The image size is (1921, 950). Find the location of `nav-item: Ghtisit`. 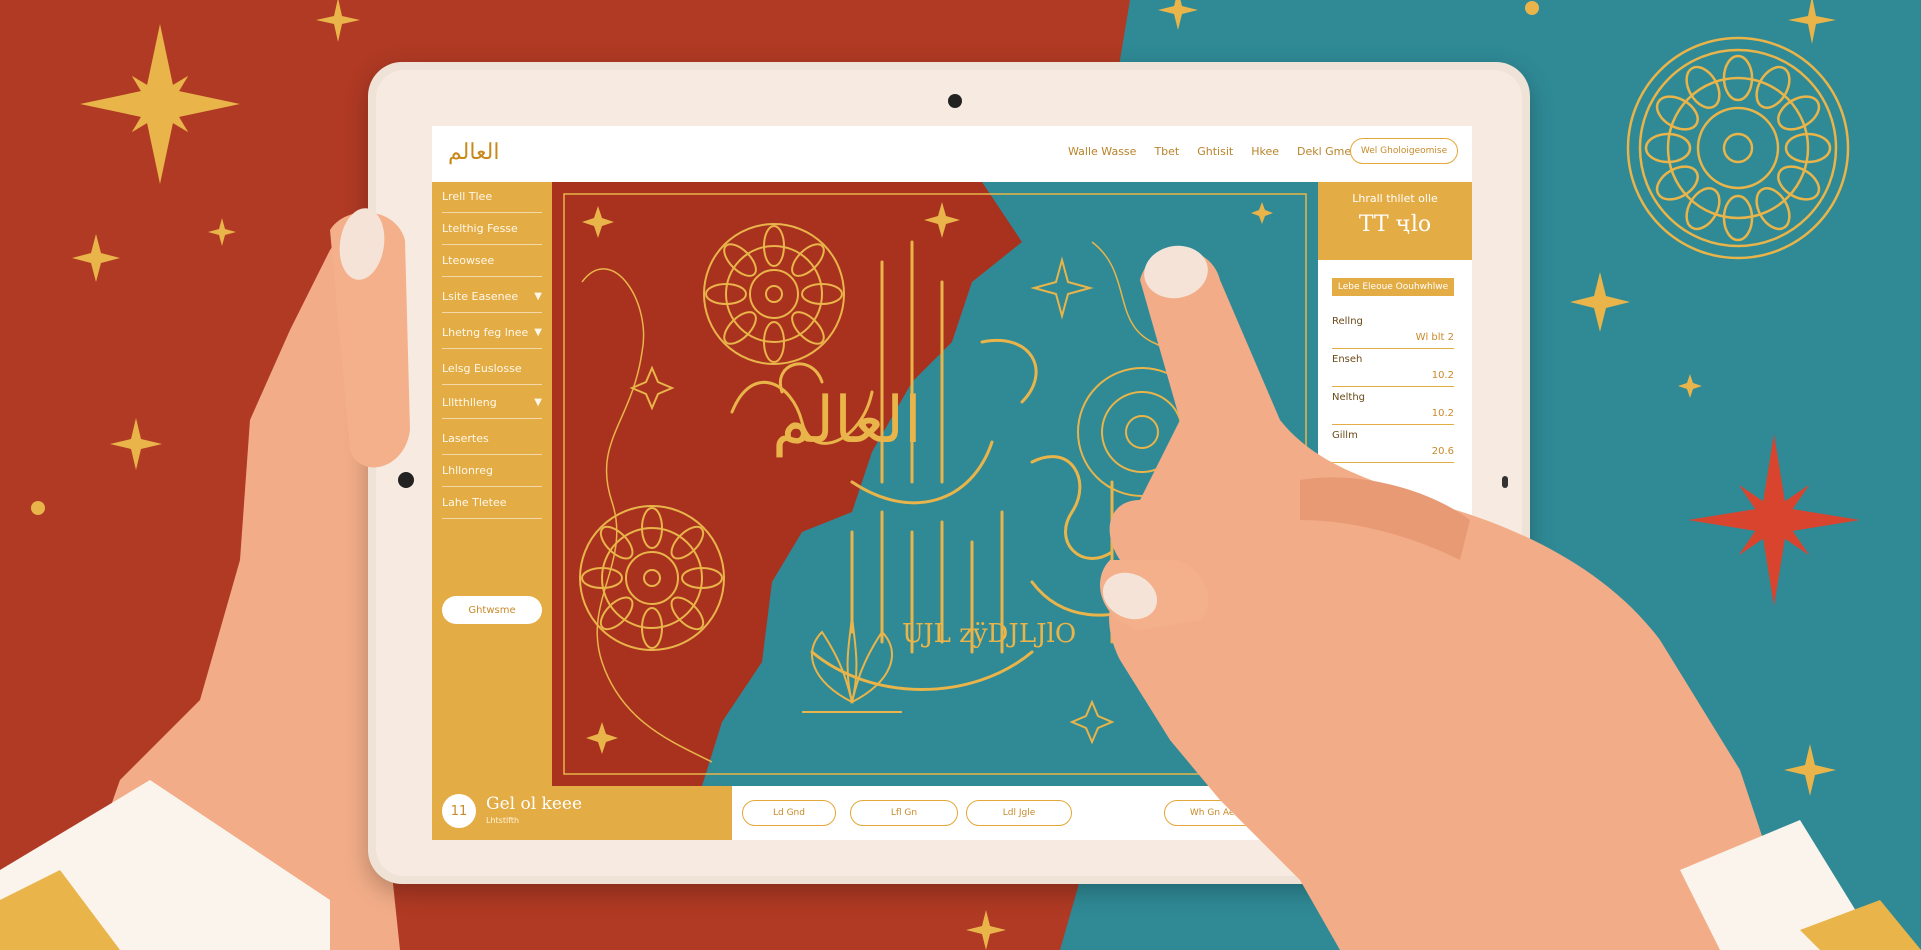

nav-item: Ghtisit is located at coordinates (1215, 151).